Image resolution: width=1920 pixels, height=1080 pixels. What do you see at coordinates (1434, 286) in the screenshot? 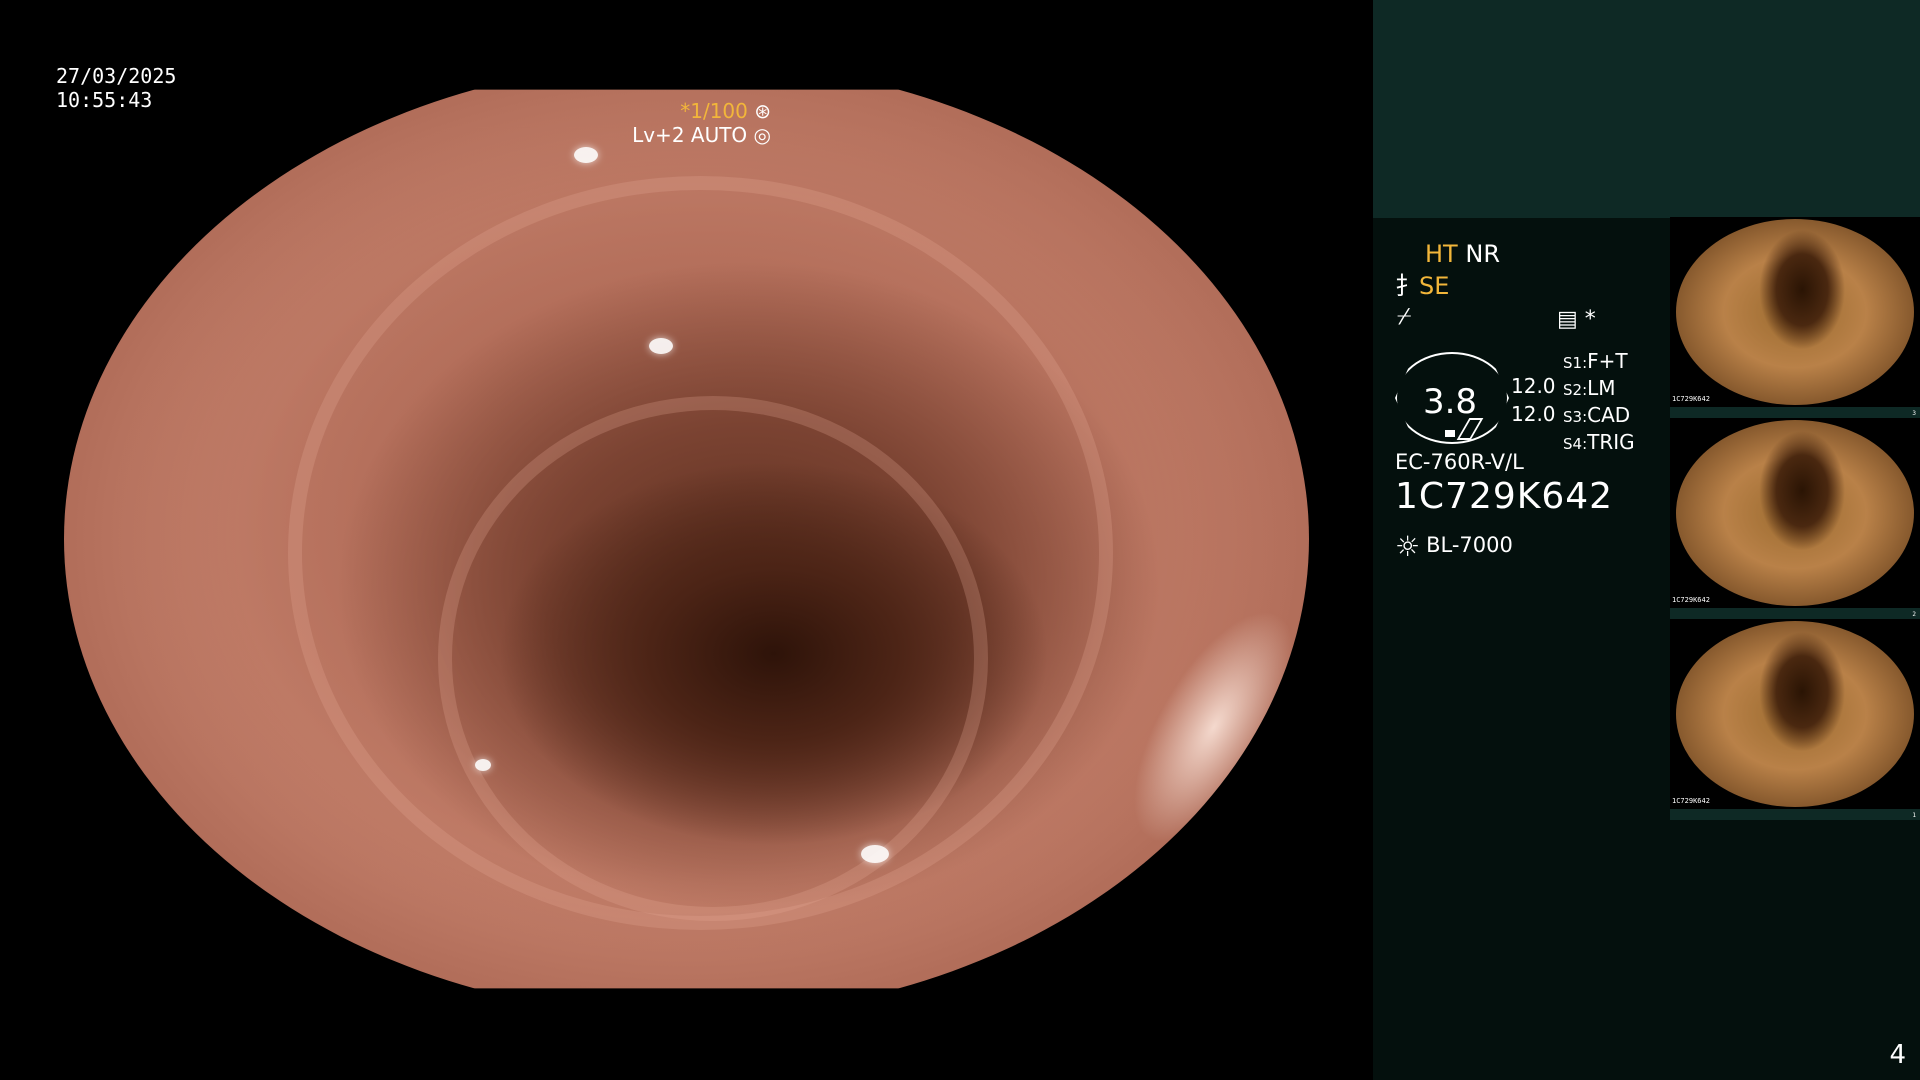
I see `se-label: SE` at bounding box center [1434, 286].